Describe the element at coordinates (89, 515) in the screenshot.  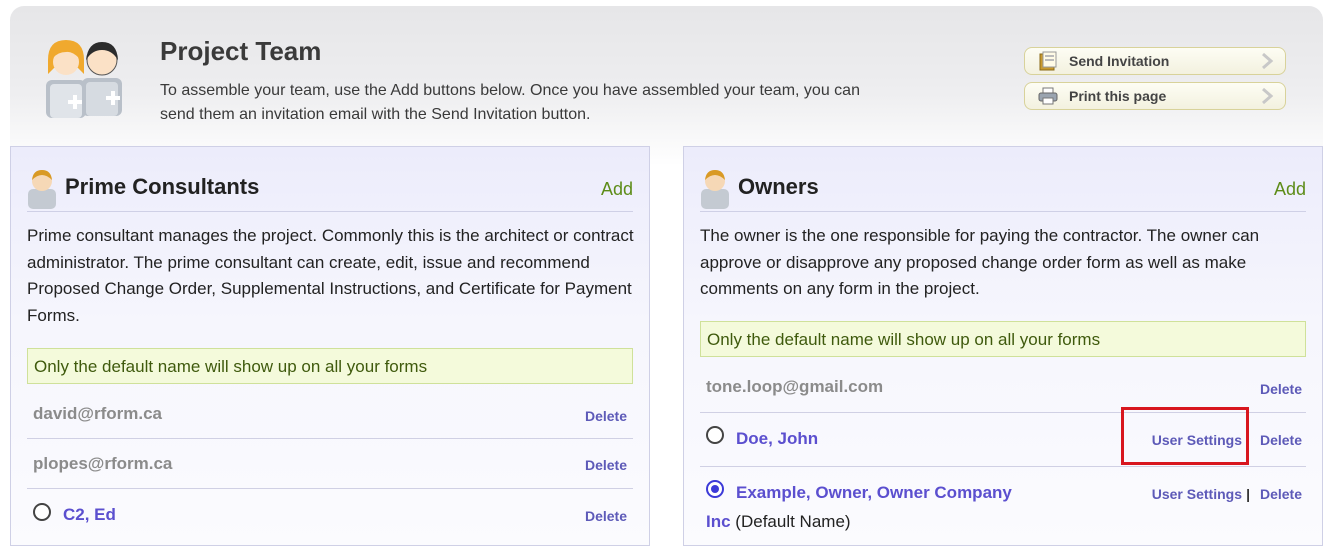
I see `member-name-link: C2, Ed` at that location.